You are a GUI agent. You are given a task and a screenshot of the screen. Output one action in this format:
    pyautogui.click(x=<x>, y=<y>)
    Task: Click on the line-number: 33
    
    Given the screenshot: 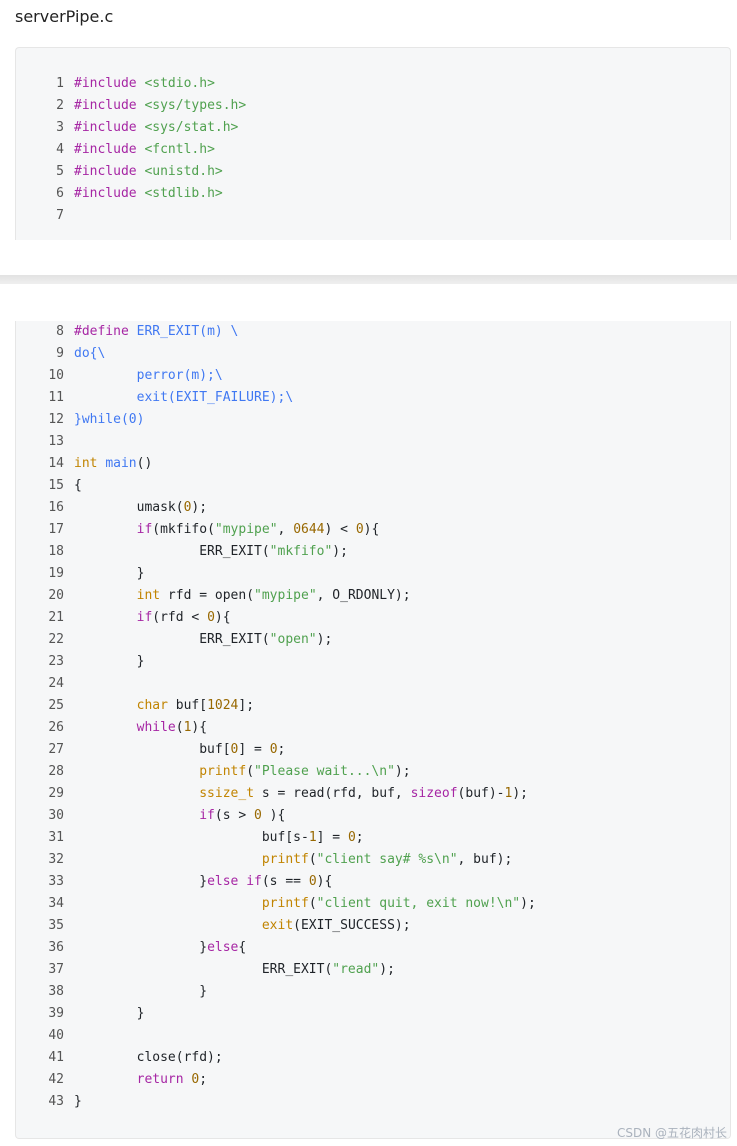 What is the action you would take?
    pyautogui.click(x=56, y=881)
    